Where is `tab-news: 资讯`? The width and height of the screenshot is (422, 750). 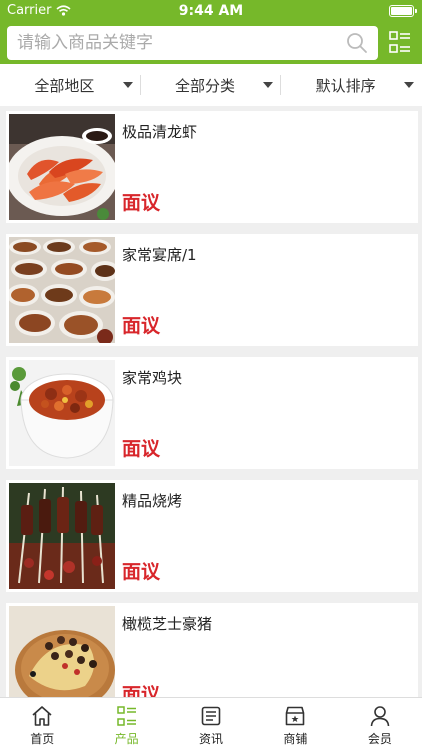 tab-news: 资讯 is located at coordinates (211, 724).